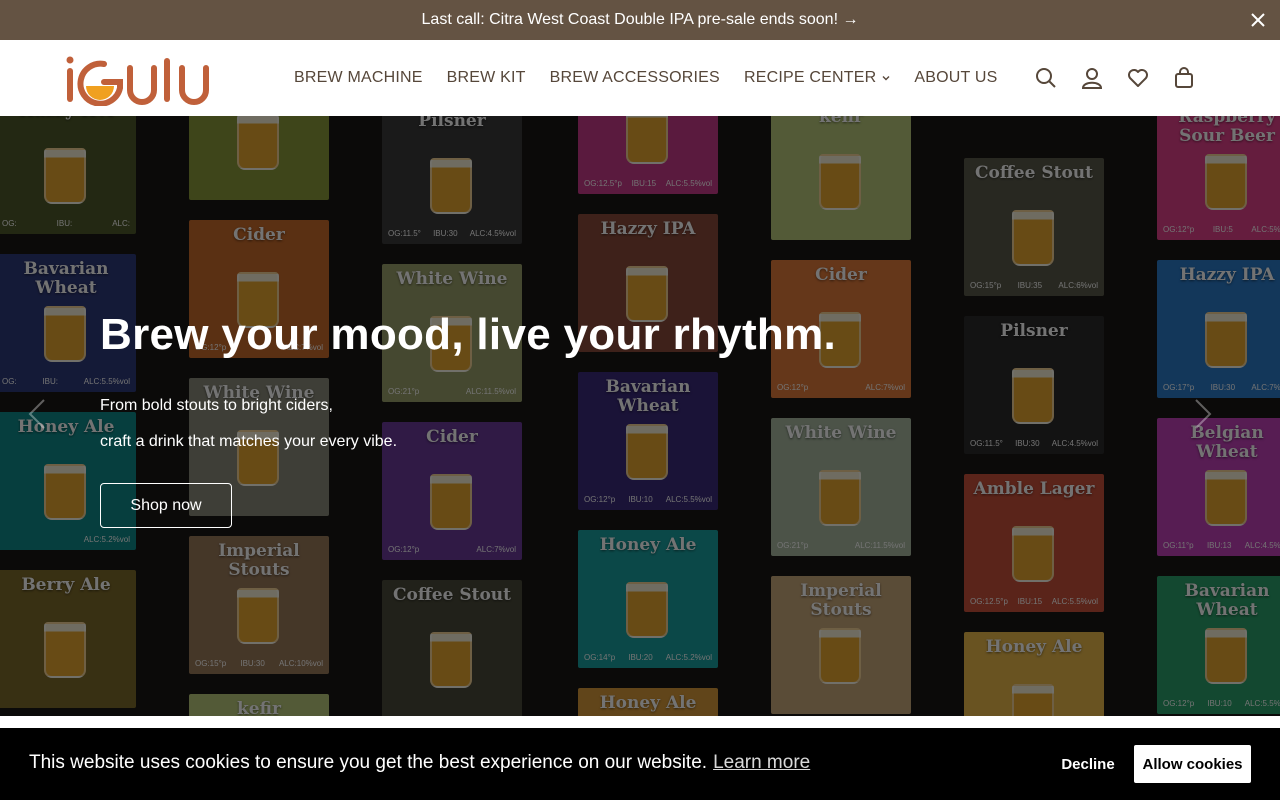 The image size is (1280, 800). What do you see at coordinates (1115, 78) in the screenshot?
I see `header-icons` at bounding box center [1115, 78].